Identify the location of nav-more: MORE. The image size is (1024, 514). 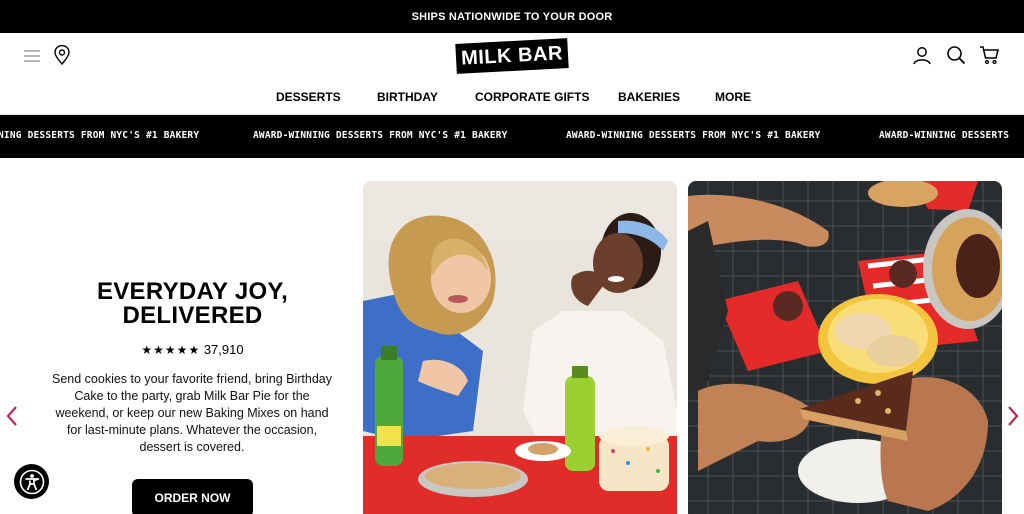
(733, 100).